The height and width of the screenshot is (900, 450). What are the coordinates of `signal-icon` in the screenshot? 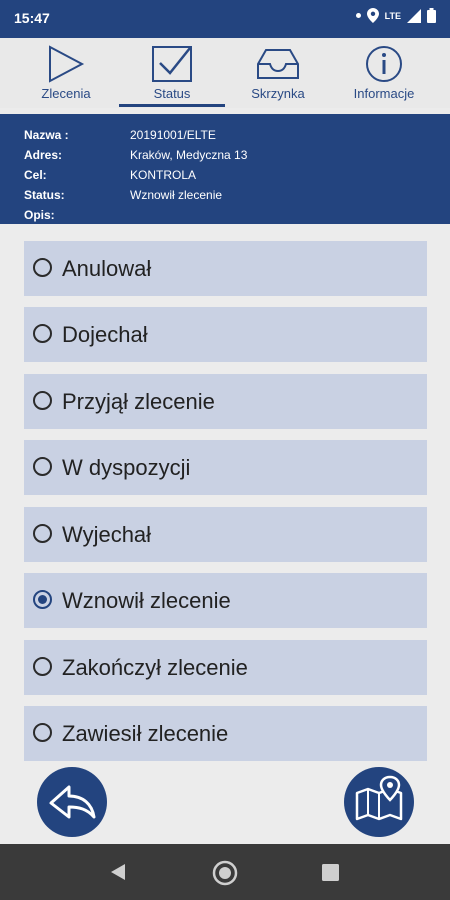 It's located at (414, 15).